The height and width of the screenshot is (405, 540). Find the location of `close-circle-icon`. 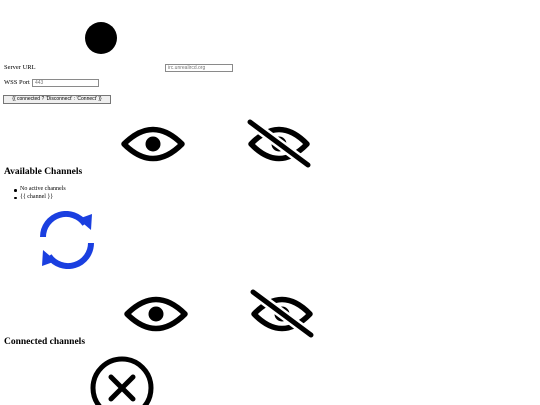

close-circle-icon is located at coordinates (122, 380).